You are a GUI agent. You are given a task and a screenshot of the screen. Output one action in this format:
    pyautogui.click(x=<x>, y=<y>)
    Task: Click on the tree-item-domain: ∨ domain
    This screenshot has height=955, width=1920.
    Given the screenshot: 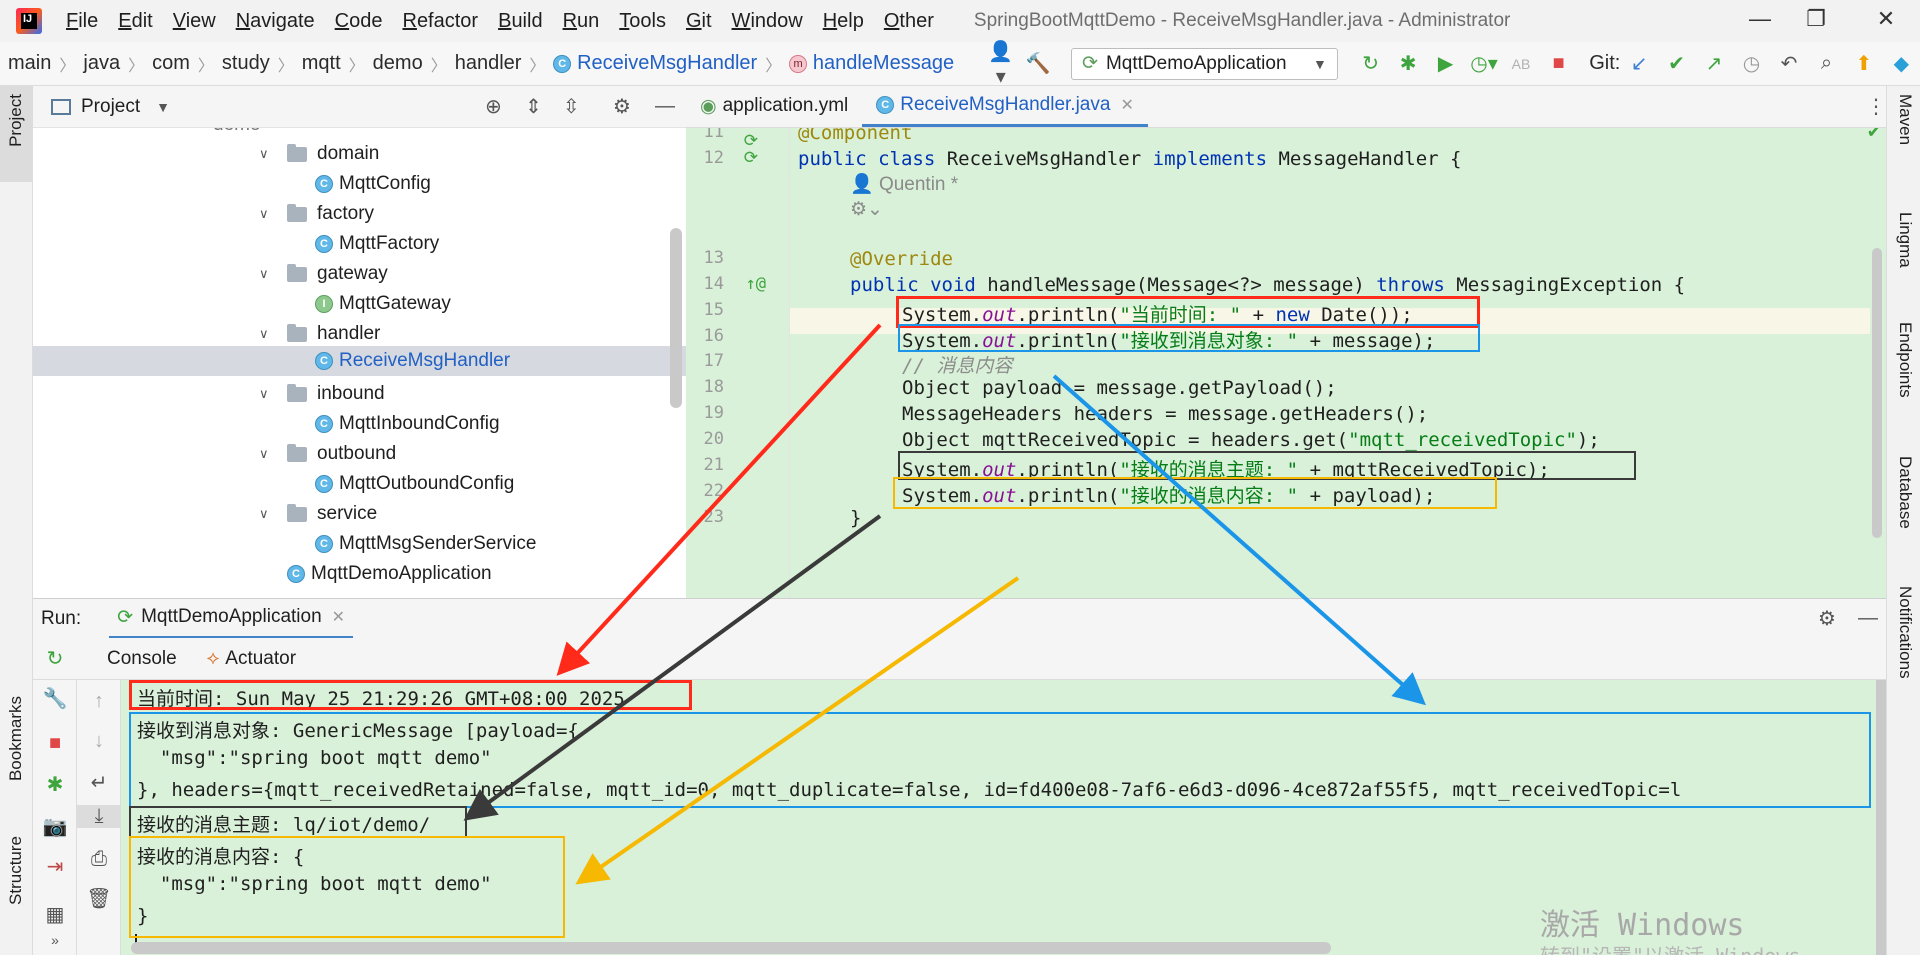 What is the action you would take?
    pyautogui.click(x=319, y=154)
    